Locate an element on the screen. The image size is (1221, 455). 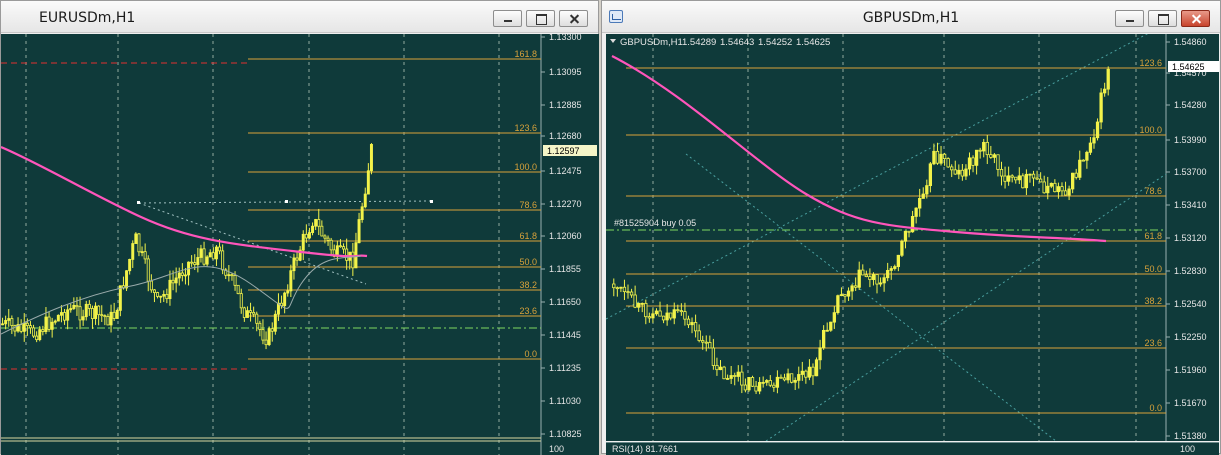
fib-level-label: 161.8 is located at coordinates (525, 54).